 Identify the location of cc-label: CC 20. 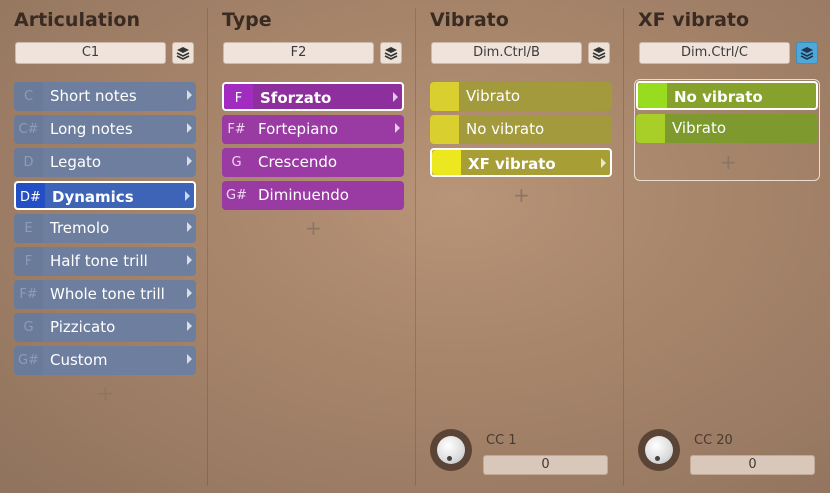
(713, 440).